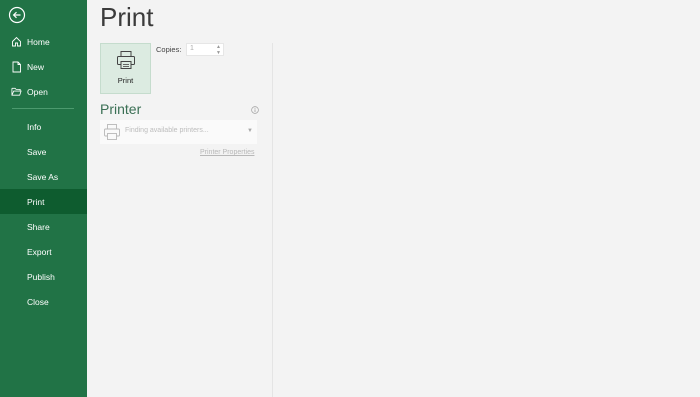 The height and width of the screenshot is (397, 700). I want to click on nav-item-label: Info, so click(34, 126).